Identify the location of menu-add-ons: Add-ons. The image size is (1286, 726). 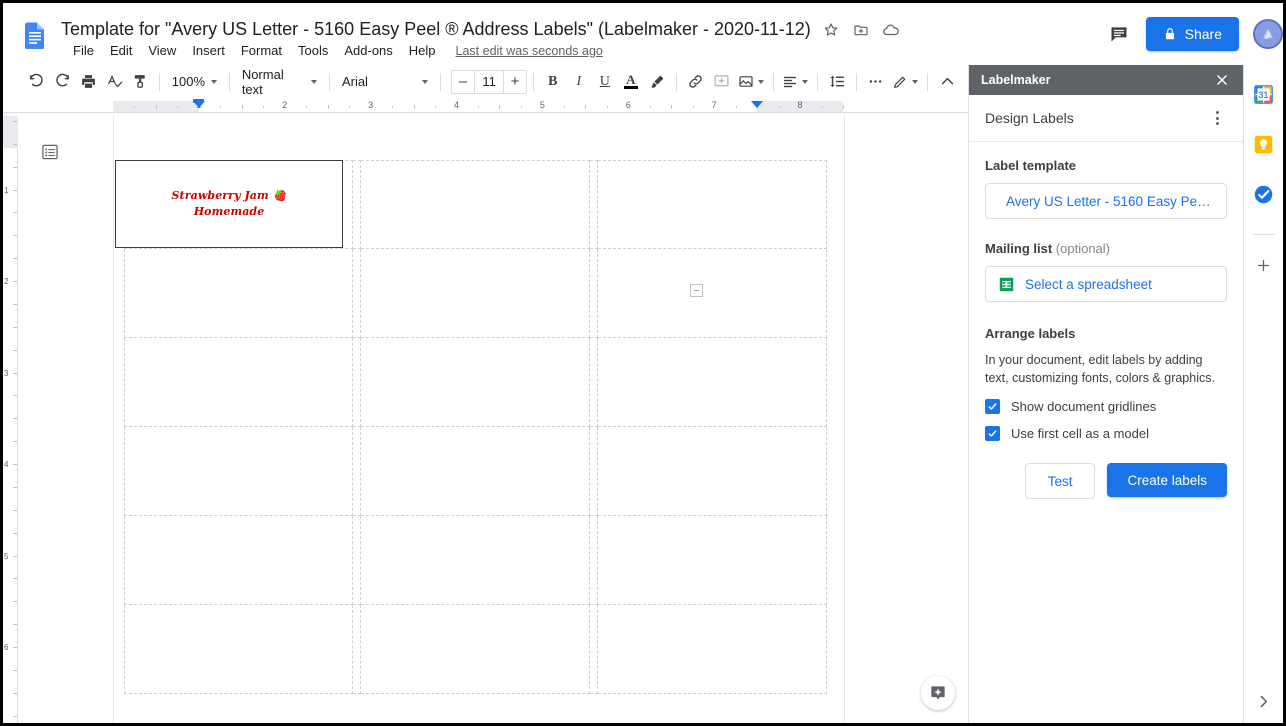
(368, 50).